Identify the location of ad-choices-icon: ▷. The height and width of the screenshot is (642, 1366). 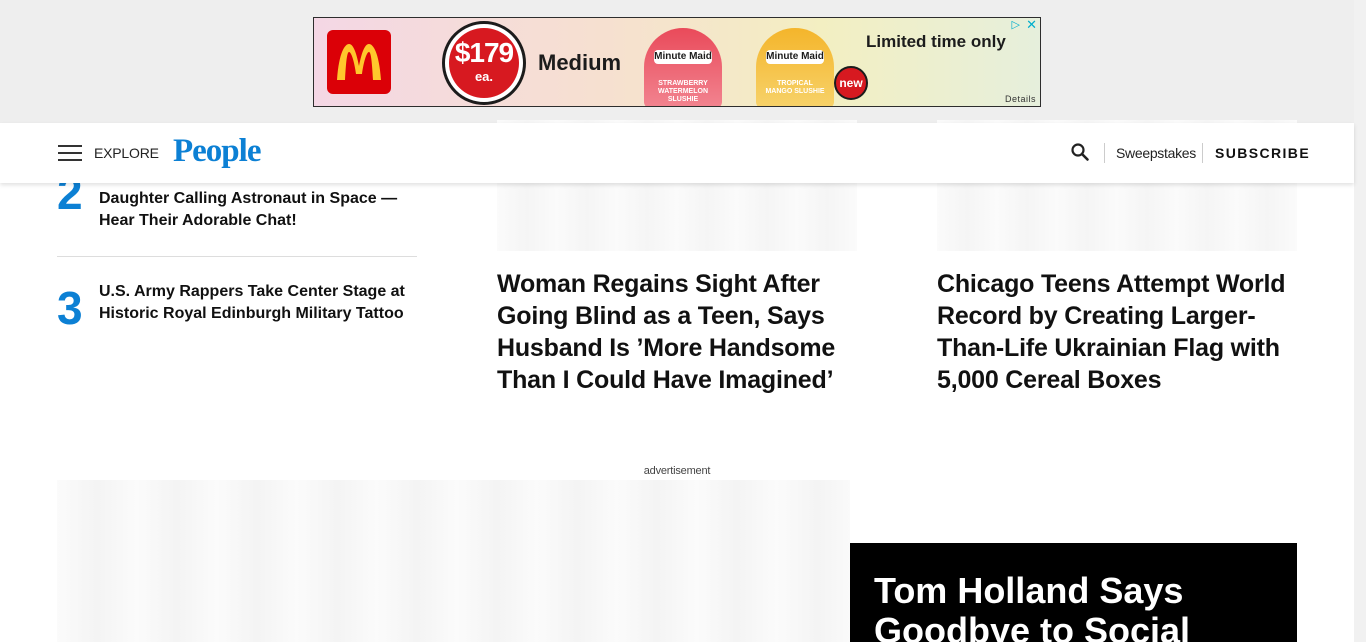
(1016, 24).